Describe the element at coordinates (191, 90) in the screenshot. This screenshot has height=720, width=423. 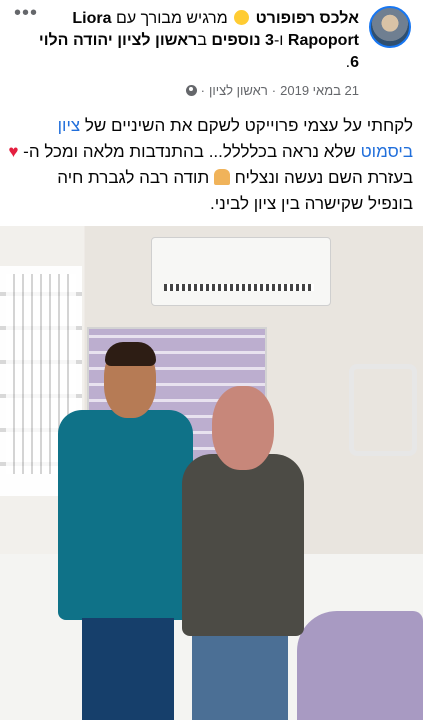
I see `globe-icon` at that location.